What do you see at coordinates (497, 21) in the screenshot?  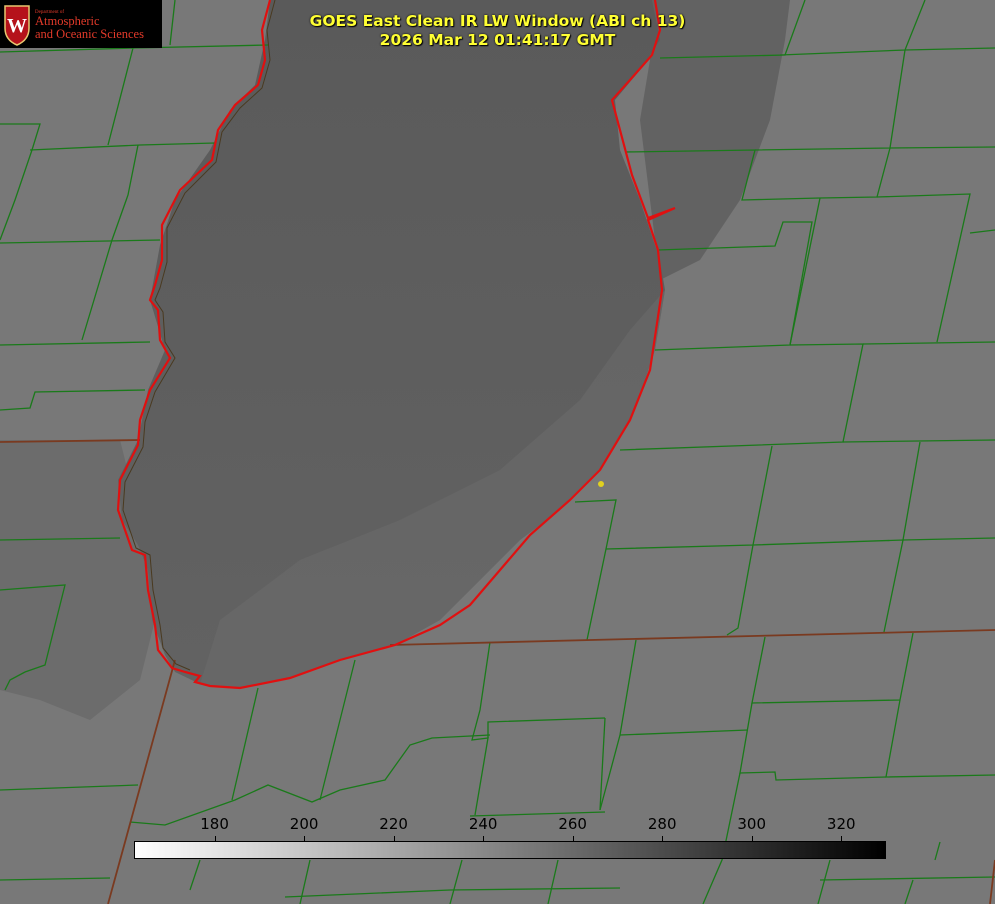 I see `title-line1: GOES East Clean IR LW Window (ABI ch 13)` at bounding box center [497, 21].